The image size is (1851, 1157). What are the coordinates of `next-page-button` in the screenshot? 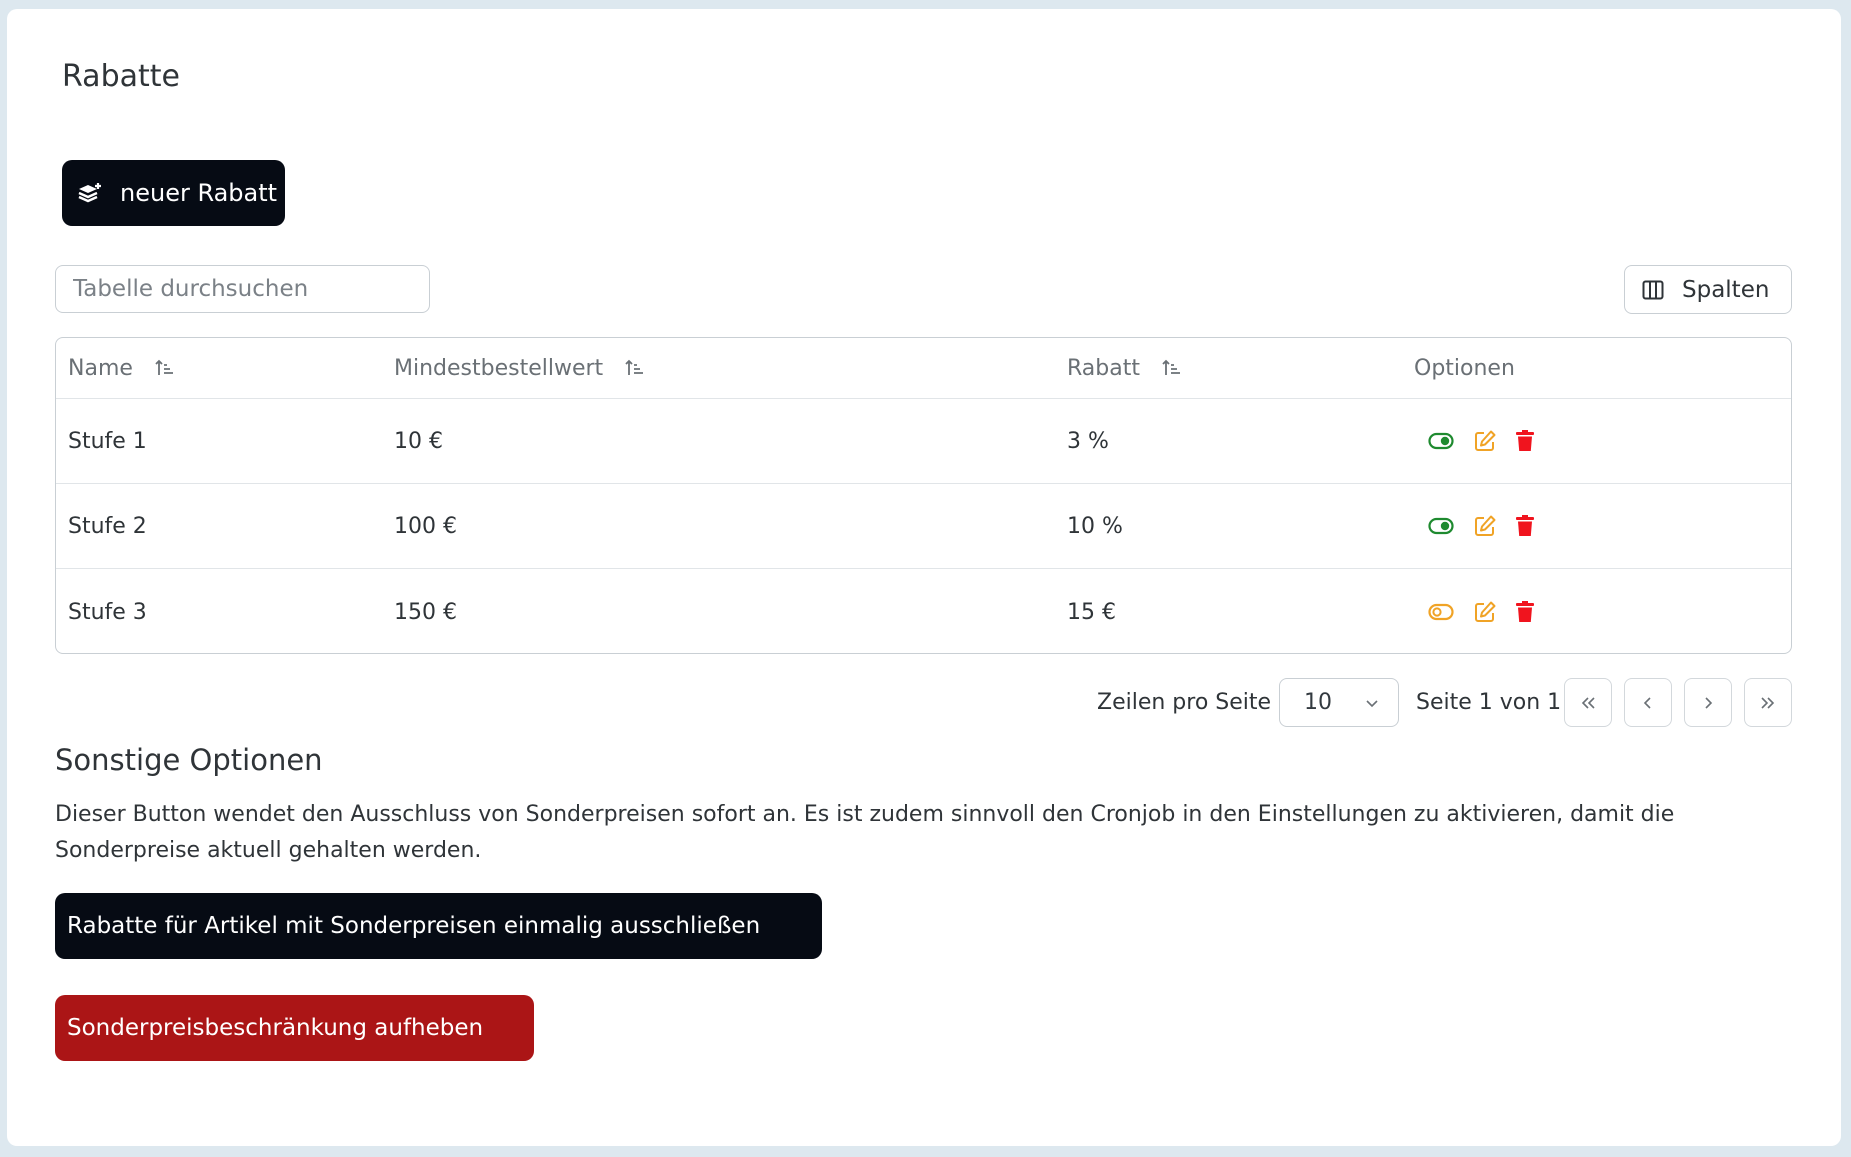 It's located at (1708, 702).